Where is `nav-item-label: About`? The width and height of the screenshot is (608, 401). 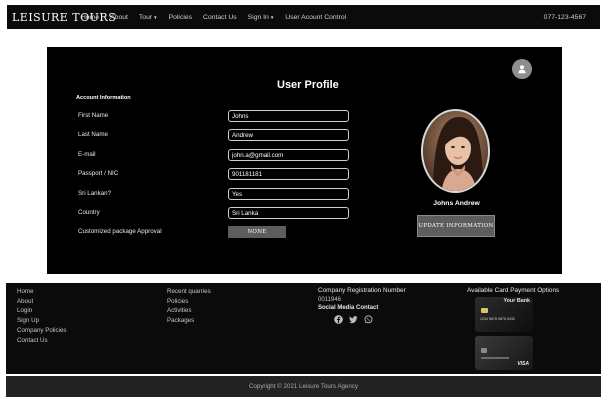
nav-item-label: About is located at coordinates (119, 17).